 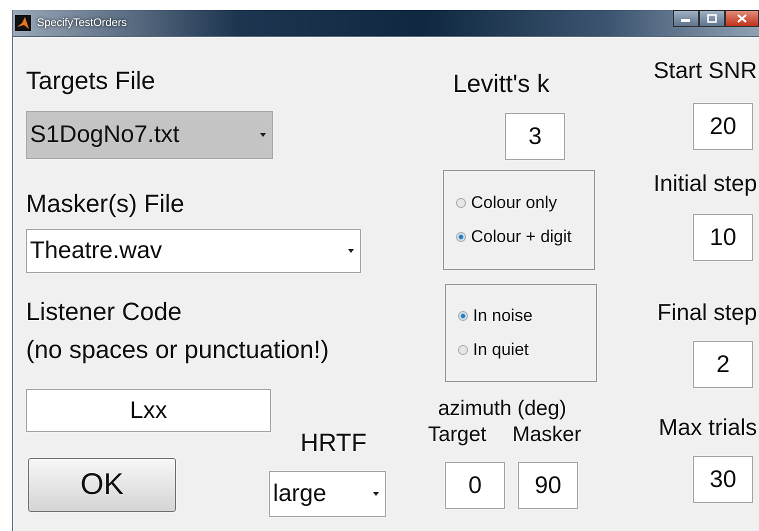 What do you see at coordinates (723, 126) in the screenshot?
I see `start-snr-field: 20` at bounding box center [723, 126].